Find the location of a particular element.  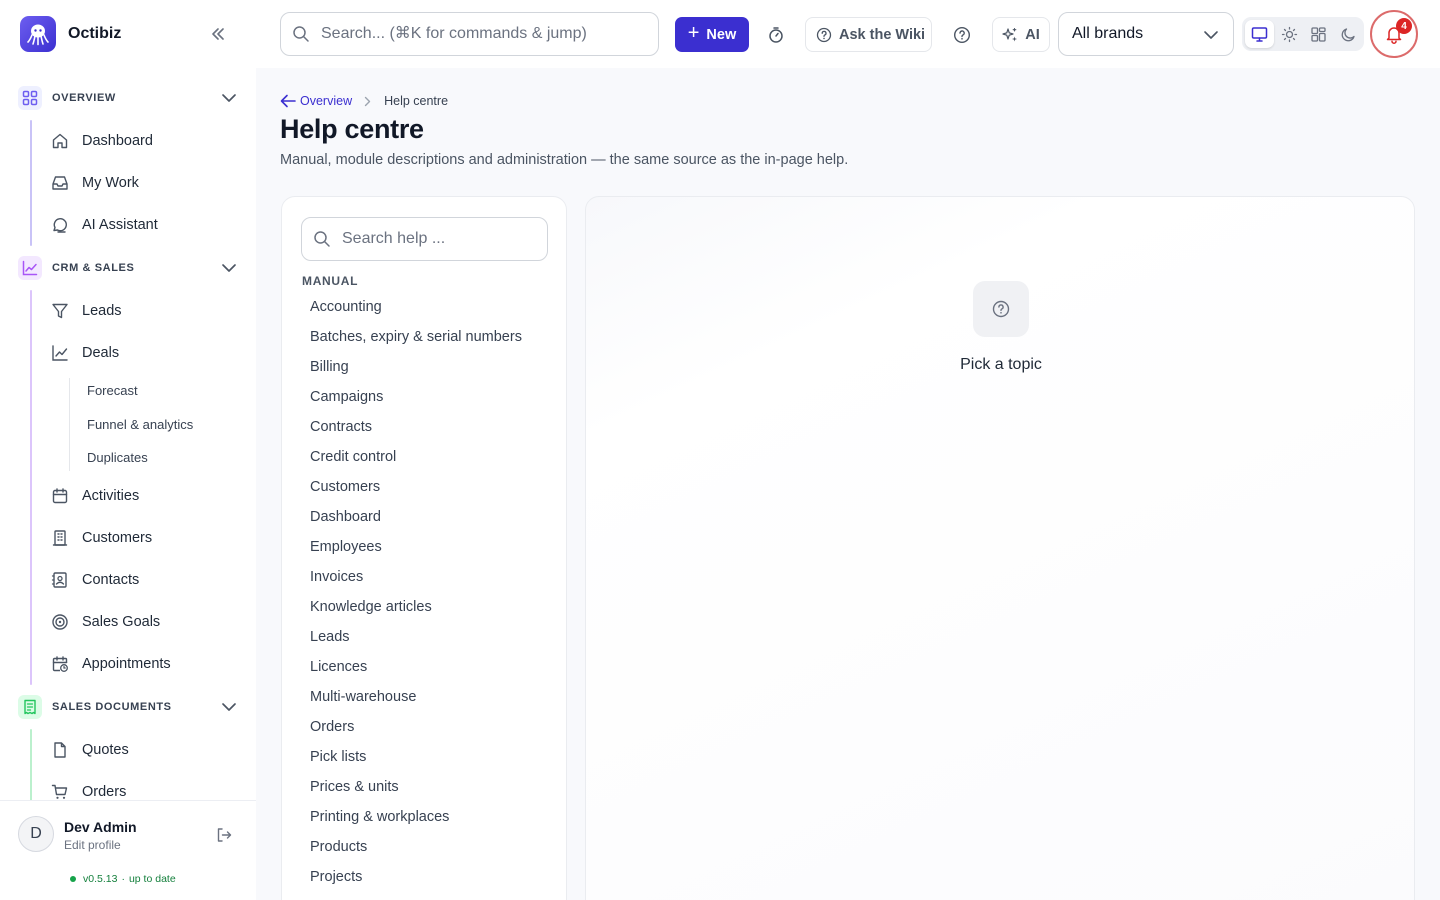

topic-item: Employees is located at coordinates (425, 547).